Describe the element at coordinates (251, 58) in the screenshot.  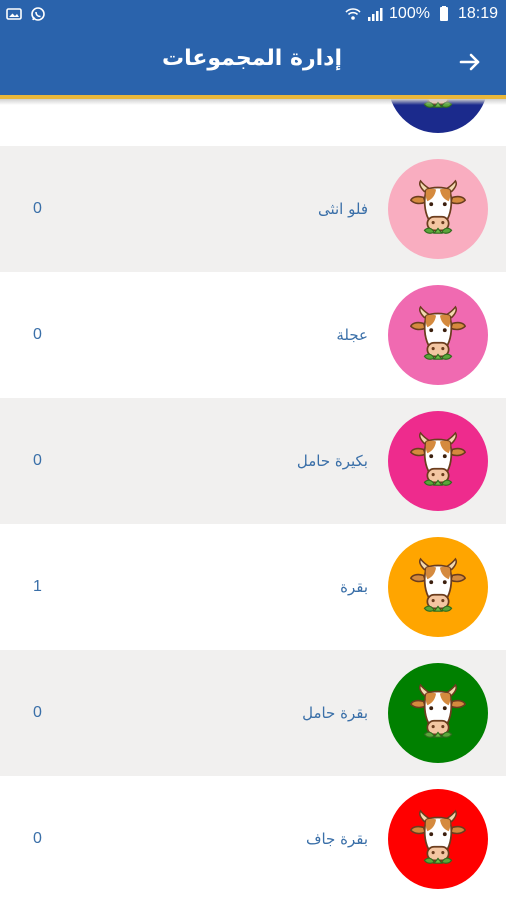
I see `page-title: إدارة المجموعات` at that location.